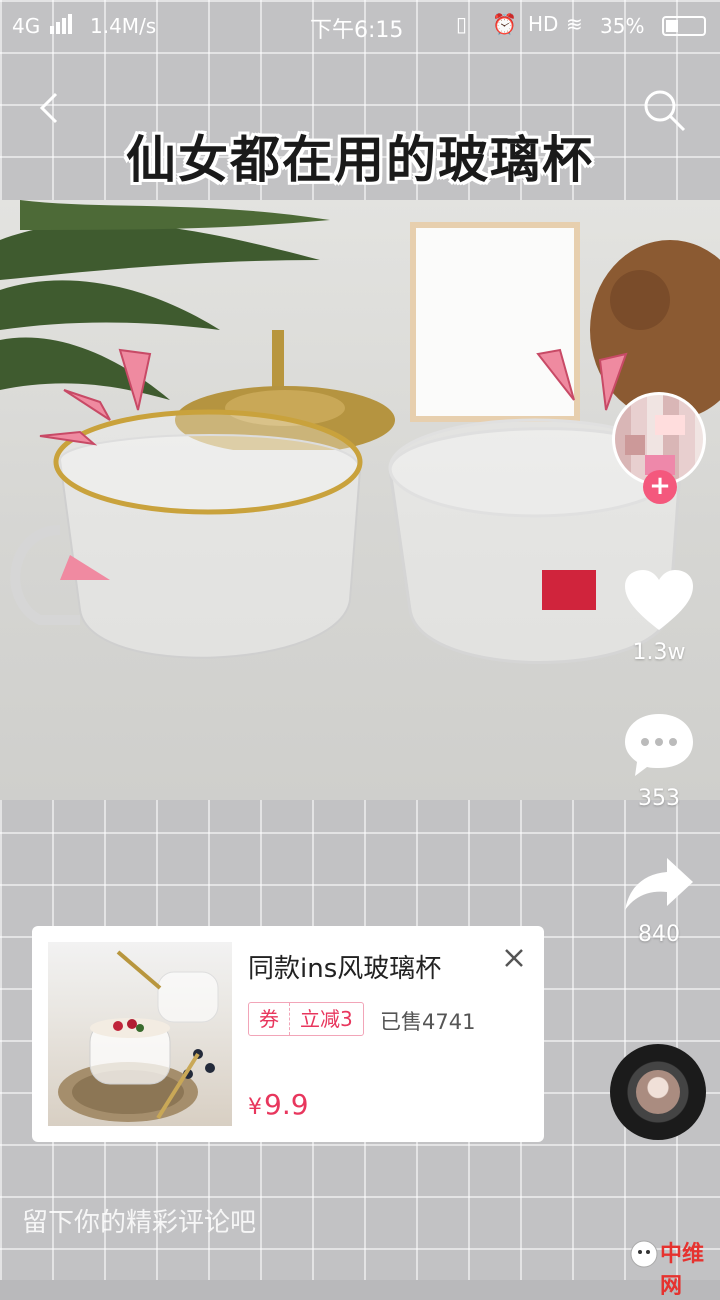 The width and height of the screenshot is (720, 1300). What do you see at coordinates (684, 26) in the screenshot?
I see `battery-icon` at bounding box center [684, 26].